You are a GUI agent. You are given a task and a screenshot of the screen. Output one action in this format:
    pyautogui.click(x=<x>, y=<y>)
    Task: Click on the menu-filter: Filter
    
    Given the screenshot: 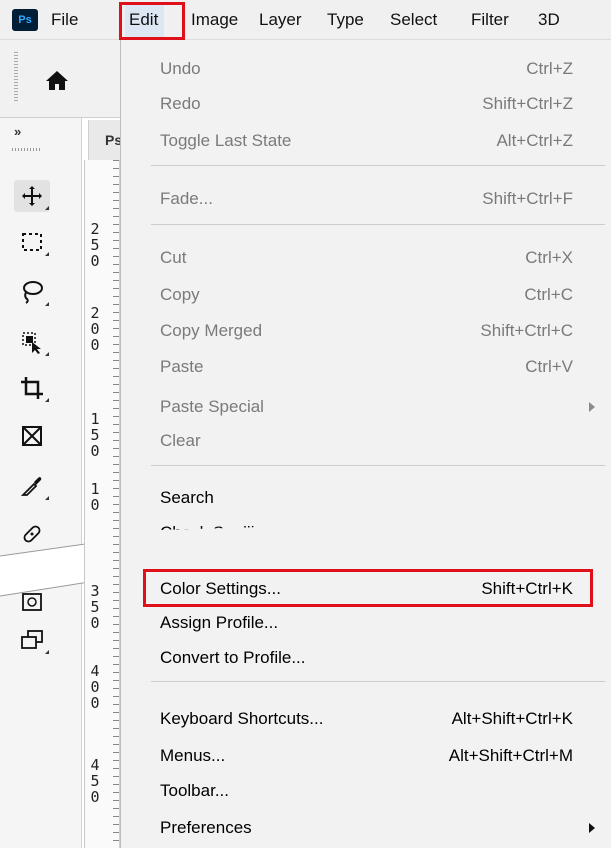 What is the action you would take?
    pyautogui.click(x=490, y=20)
    